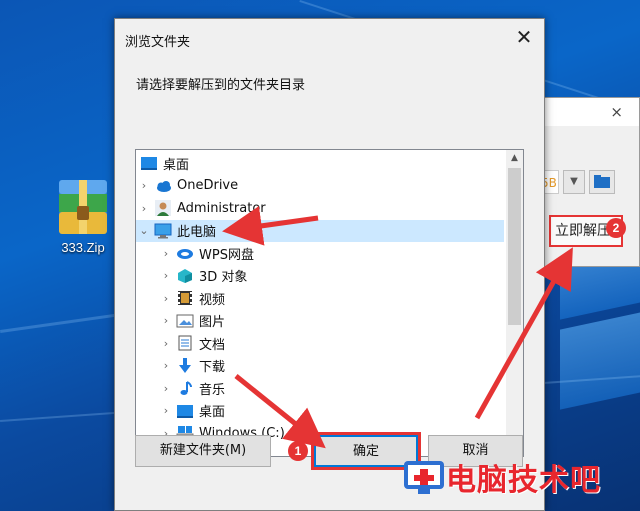 The height and width of the screenshot is (511, 640). Describe the element at coordinates (424, 477) in the screenshot. I see `watermark-logo-icon` at that location.